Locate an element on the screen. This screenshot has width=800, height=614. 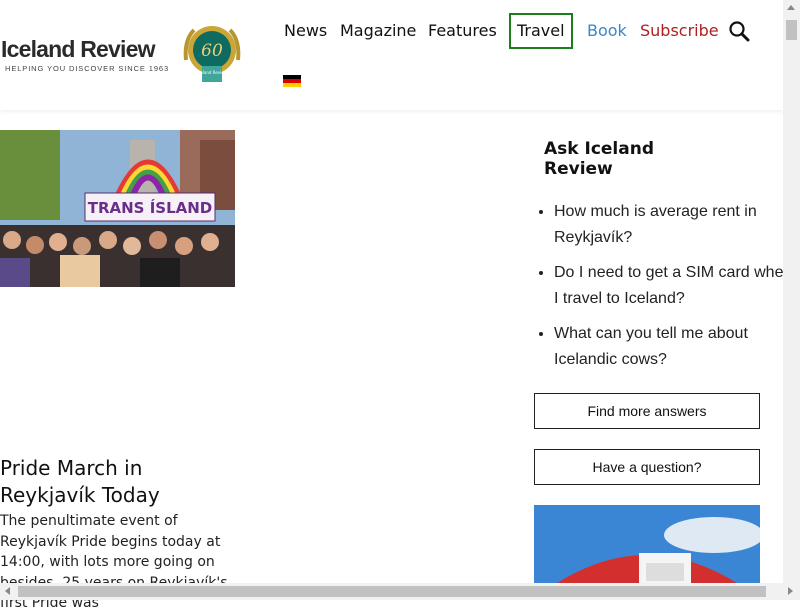
scroll-right-icon is located at coordinates (790, 591).